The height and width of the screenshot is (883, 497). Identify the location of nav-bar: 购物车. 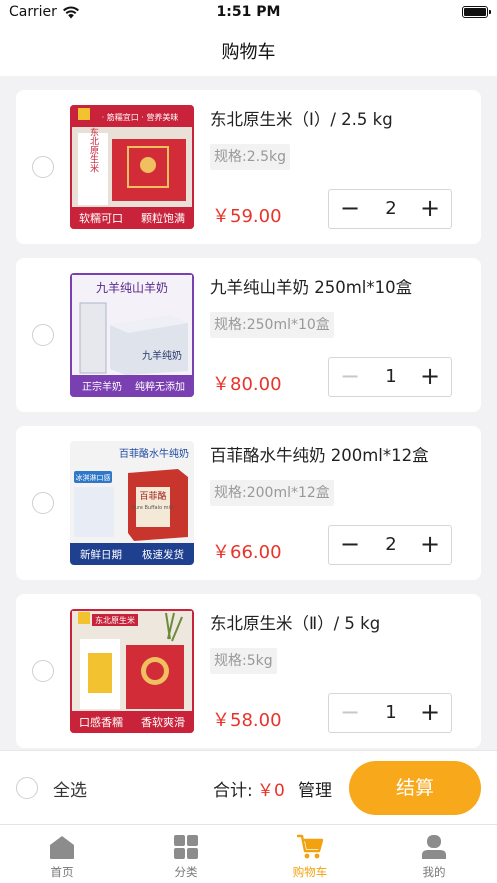
(248, 51).